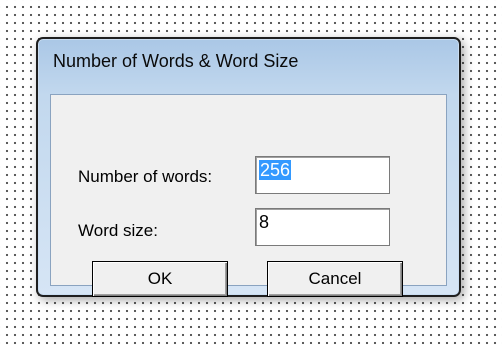 The height and width of the screenshot is (347, 502). Describe the element at coordinates (335, 279) in the screenshot. I see `cancel-button: Cancel` at that location.